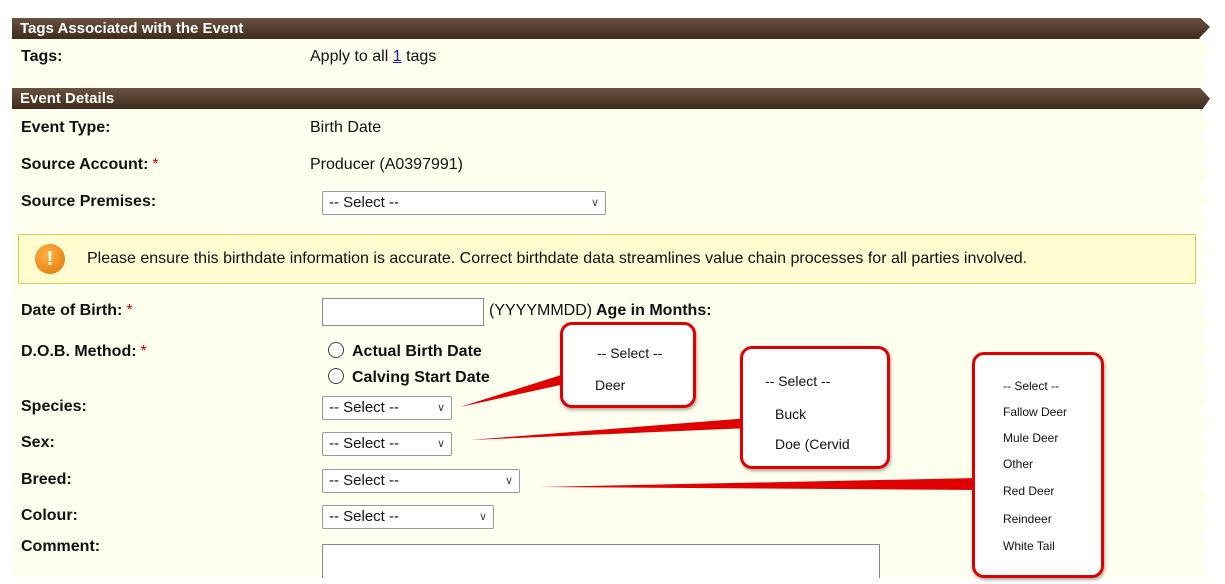 This screenshot has width=1225, height=584. Describe the element at coordinates (1027, 519) in the screenshot. I see `breed-option-reindeer: Reindeer` at that location.